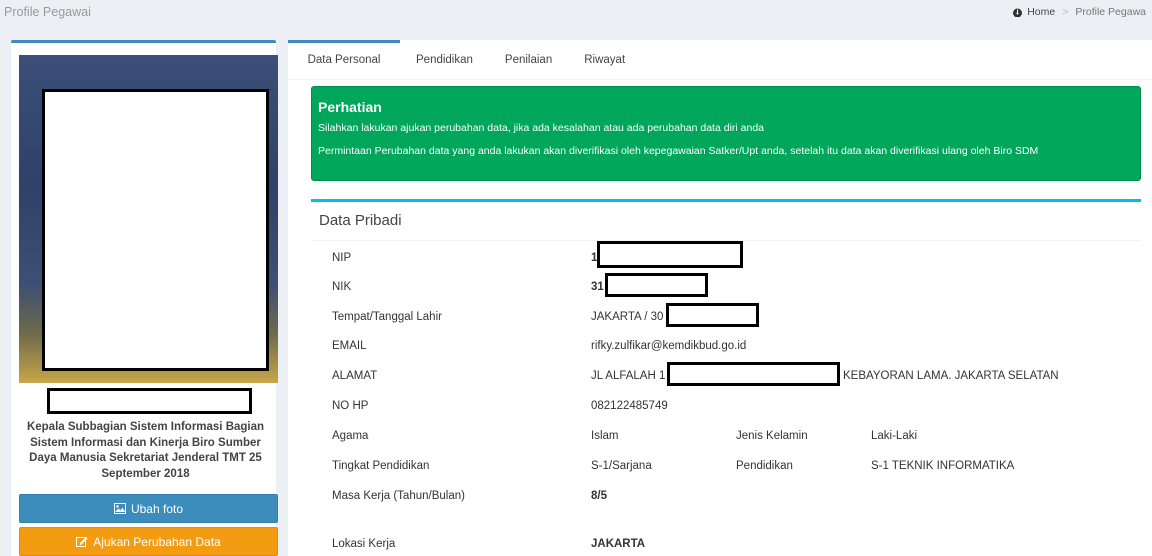 The height and width of the screenshot is (556, 1152). Describe the element at coordinates (621, 466) in the screenshot. I see `tingkat-pendidikan-value: S-1/Sarjana` at that location.